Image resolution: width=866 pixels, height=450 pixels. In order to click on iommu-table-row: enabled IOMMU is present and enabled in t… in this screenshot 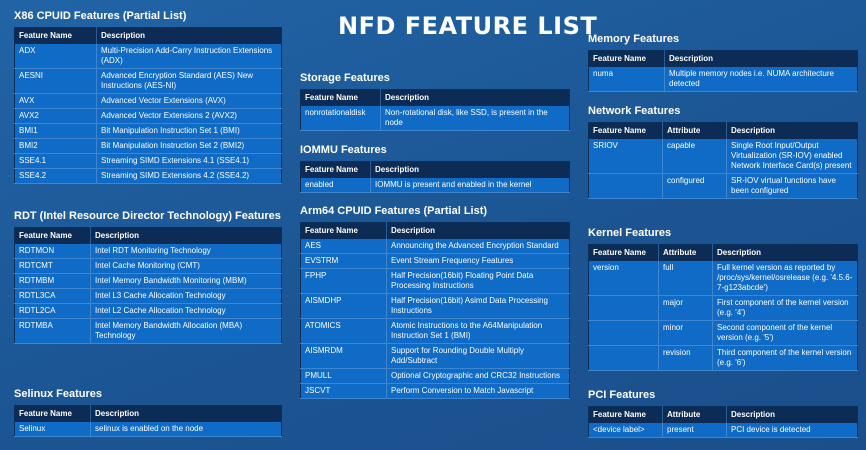, I will do `click(435, 185)`.